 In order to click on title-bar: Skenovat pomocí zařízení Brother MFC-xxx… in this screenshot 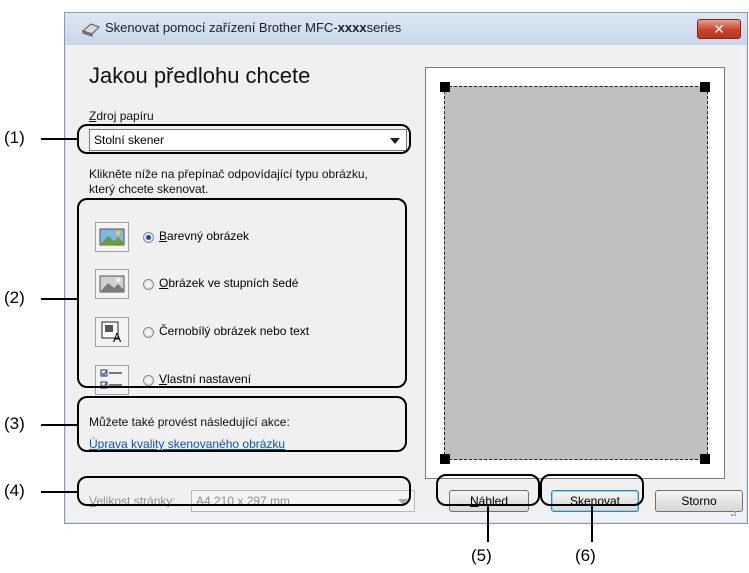, I will do `click(406, 29)`.